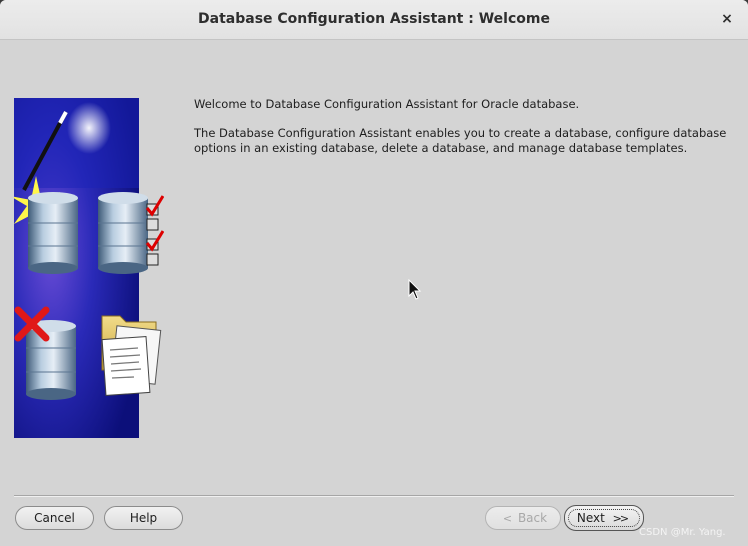  I want to click on help-button: Help, so click(143, 518).